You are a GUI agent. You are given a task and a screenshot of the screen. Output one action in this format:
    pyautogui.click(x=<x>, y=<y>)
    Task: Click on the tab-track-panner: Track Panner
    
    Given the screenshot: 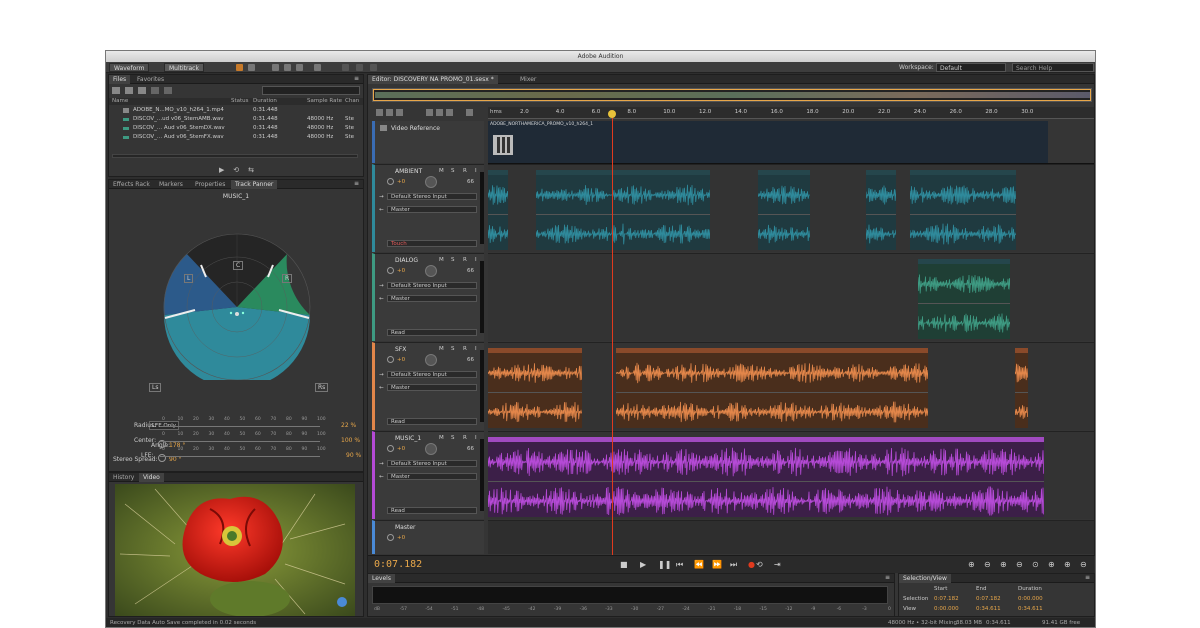 What is the action you would take?
    pyautogui.click(x=254, y=184)
    